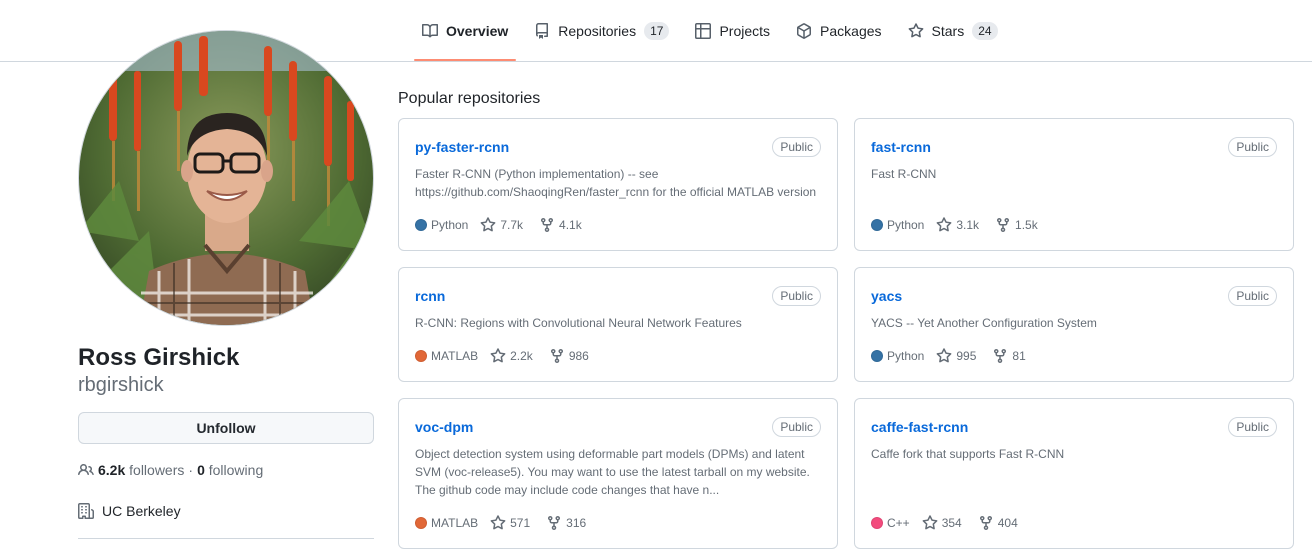 The height and width of the screenshot is (555, 1312). I want to click on tab-packages: Packages, so click(838, 37).